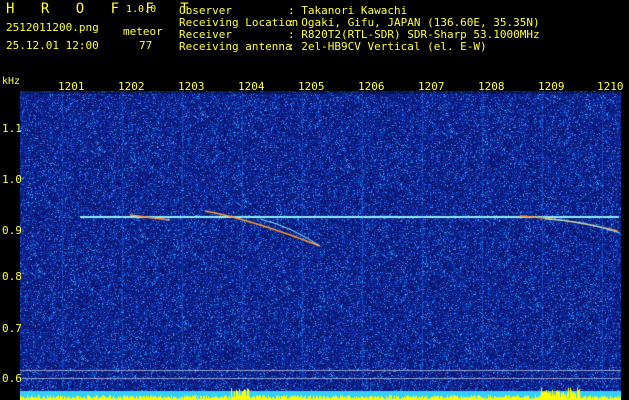  I want to click on x-tick-1203: 1203, so click(191, 86).